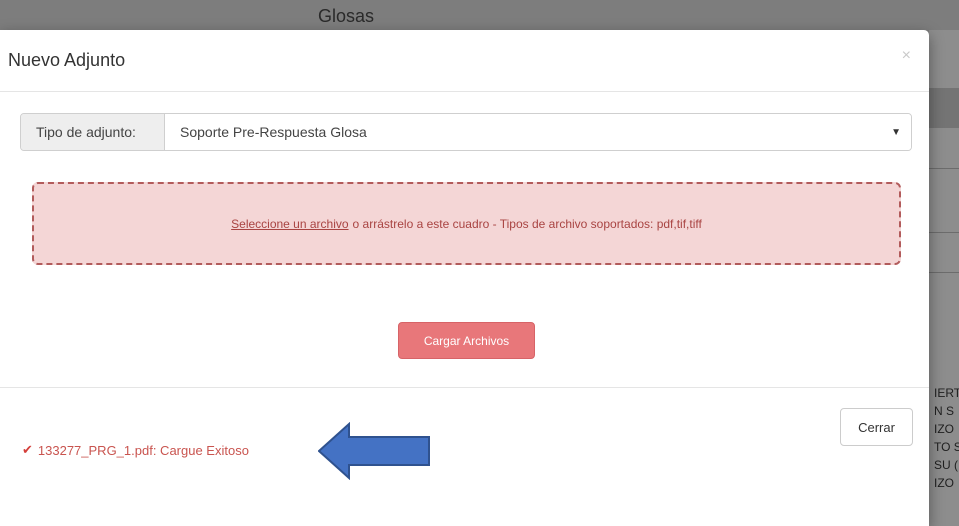  What do you see at coordinates (374, 451) in the screenshot?
I see `blue-arrow-icon` at bounding box center [374, 451].